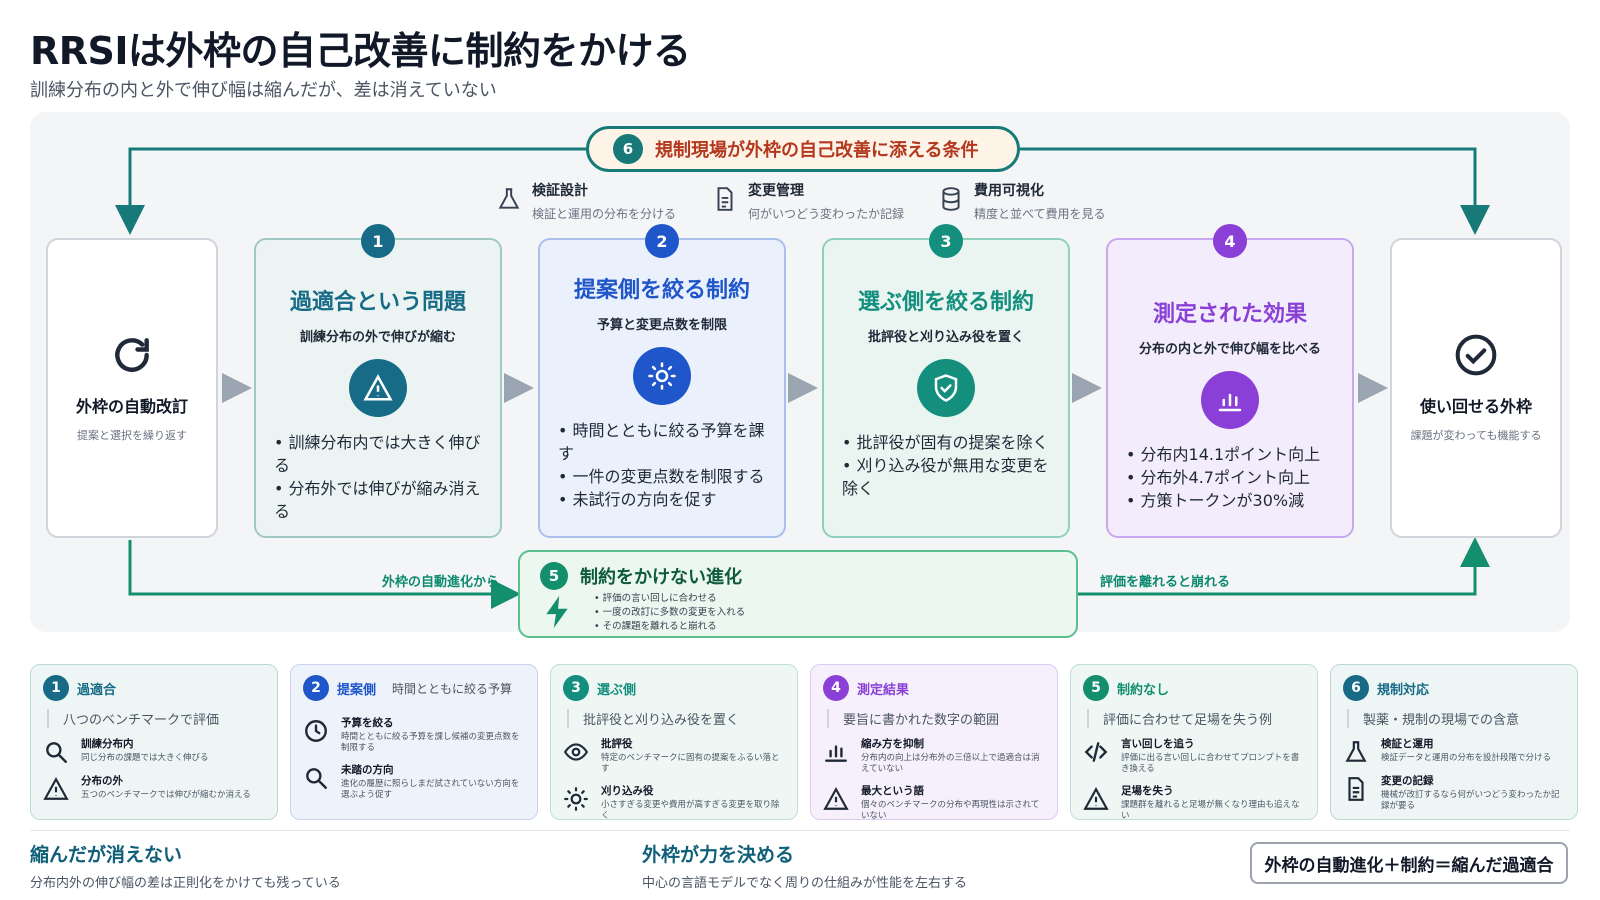  I want to click on flow-label-in: 外枠の自動進化から, so click(441, 582).